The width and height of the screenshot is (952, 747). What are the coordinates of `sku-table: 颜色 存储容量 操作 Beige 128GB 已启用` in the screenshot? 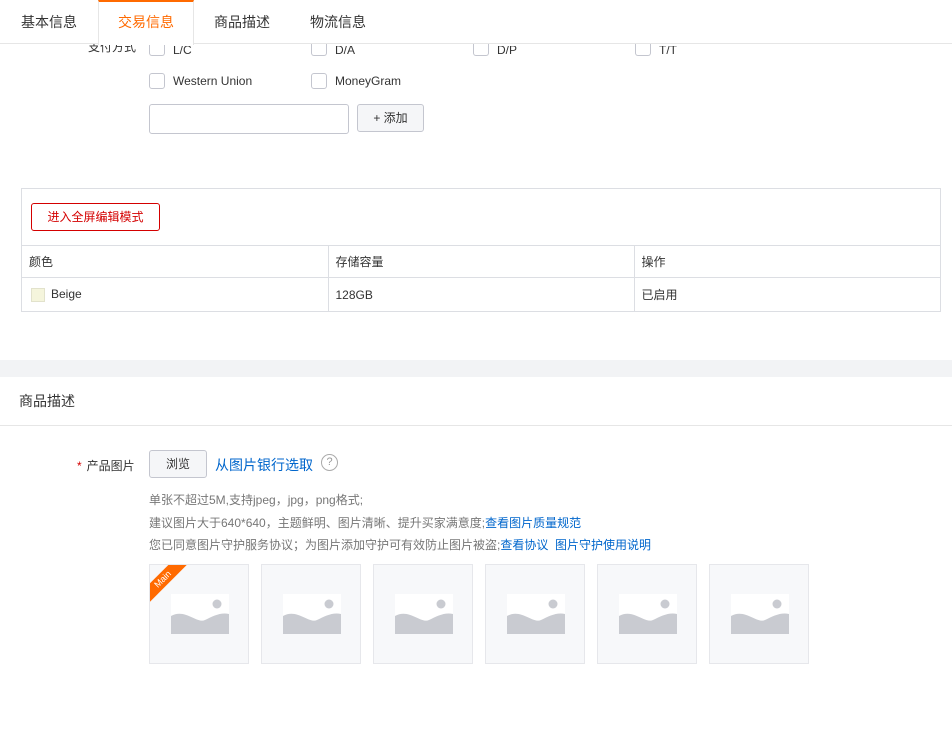 It's located at (481, 278).